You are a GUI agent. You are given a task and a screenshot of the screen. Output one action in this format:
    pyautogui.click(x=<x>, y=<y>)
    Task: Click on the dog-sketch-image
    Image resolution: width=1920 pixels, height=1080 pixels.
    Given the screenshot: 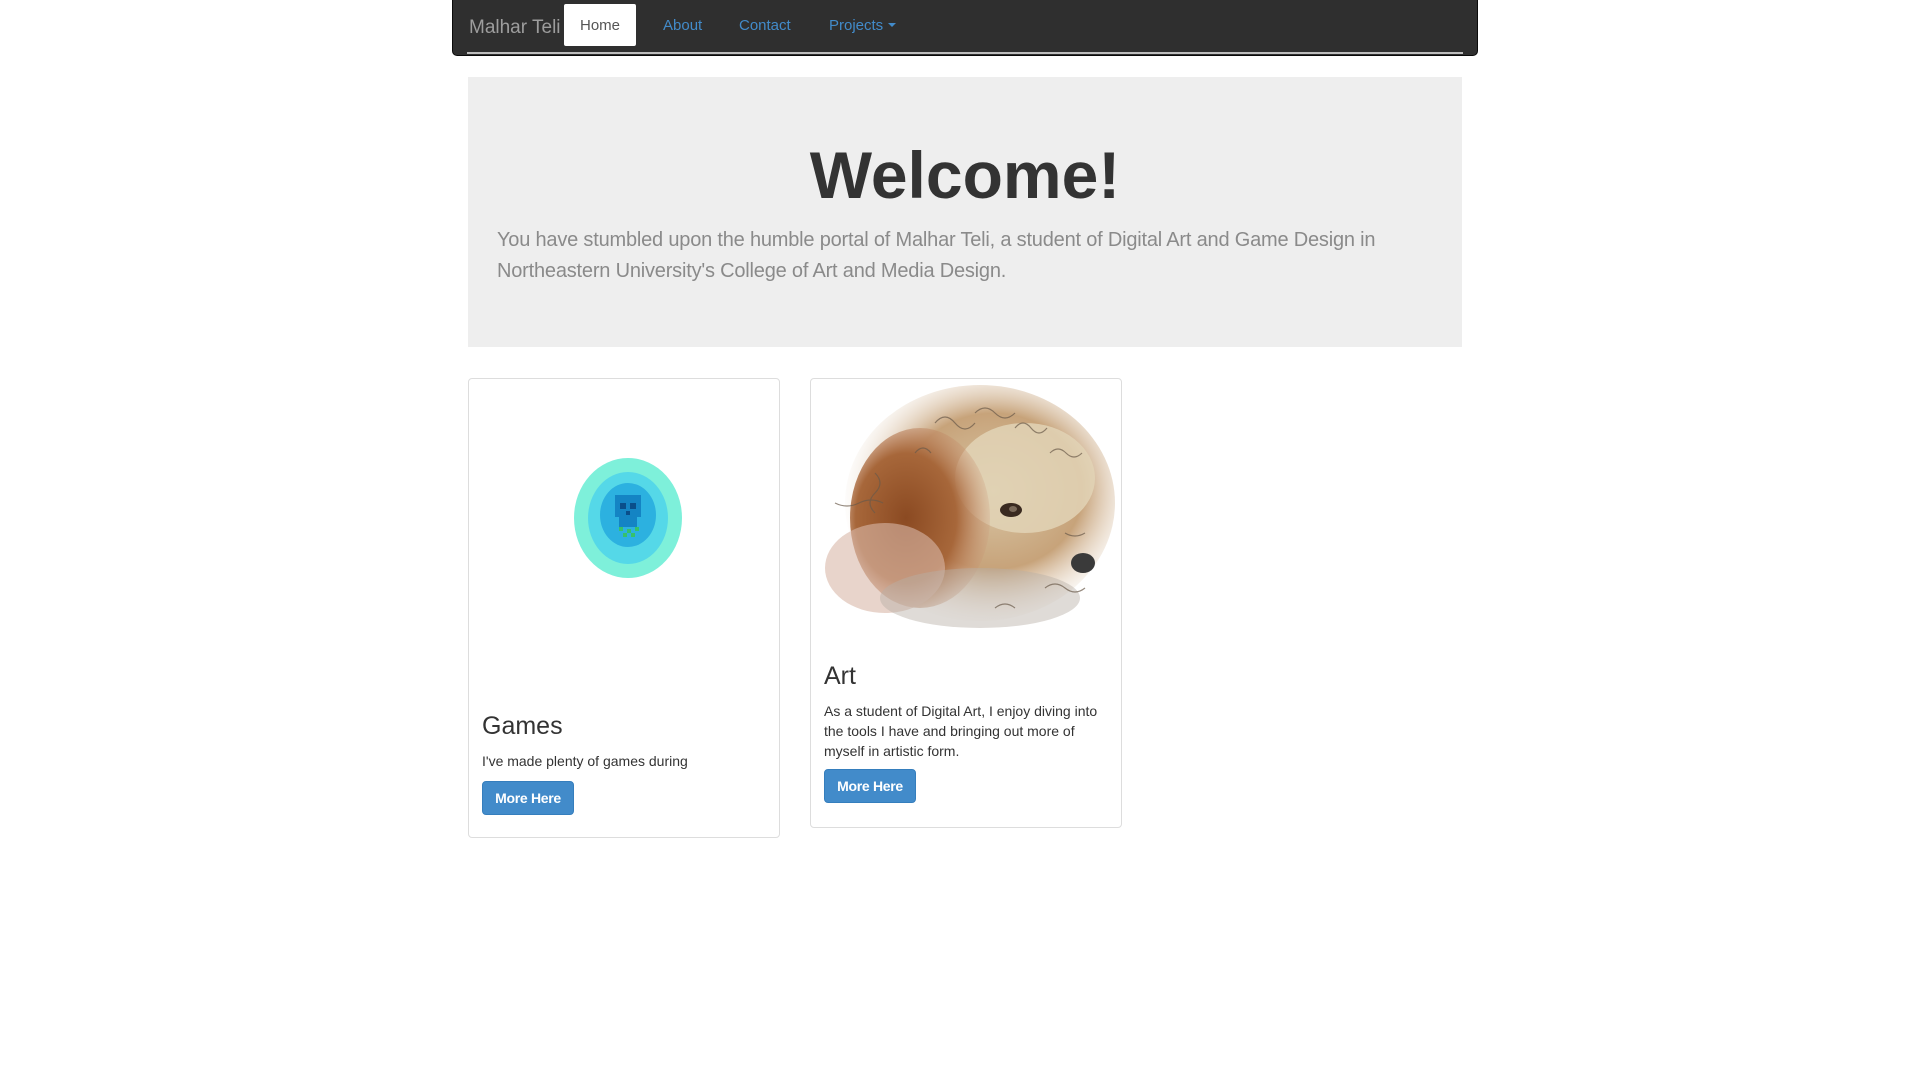 What is the action you would take?
    pyautogui.click(x=966, y=510)
    